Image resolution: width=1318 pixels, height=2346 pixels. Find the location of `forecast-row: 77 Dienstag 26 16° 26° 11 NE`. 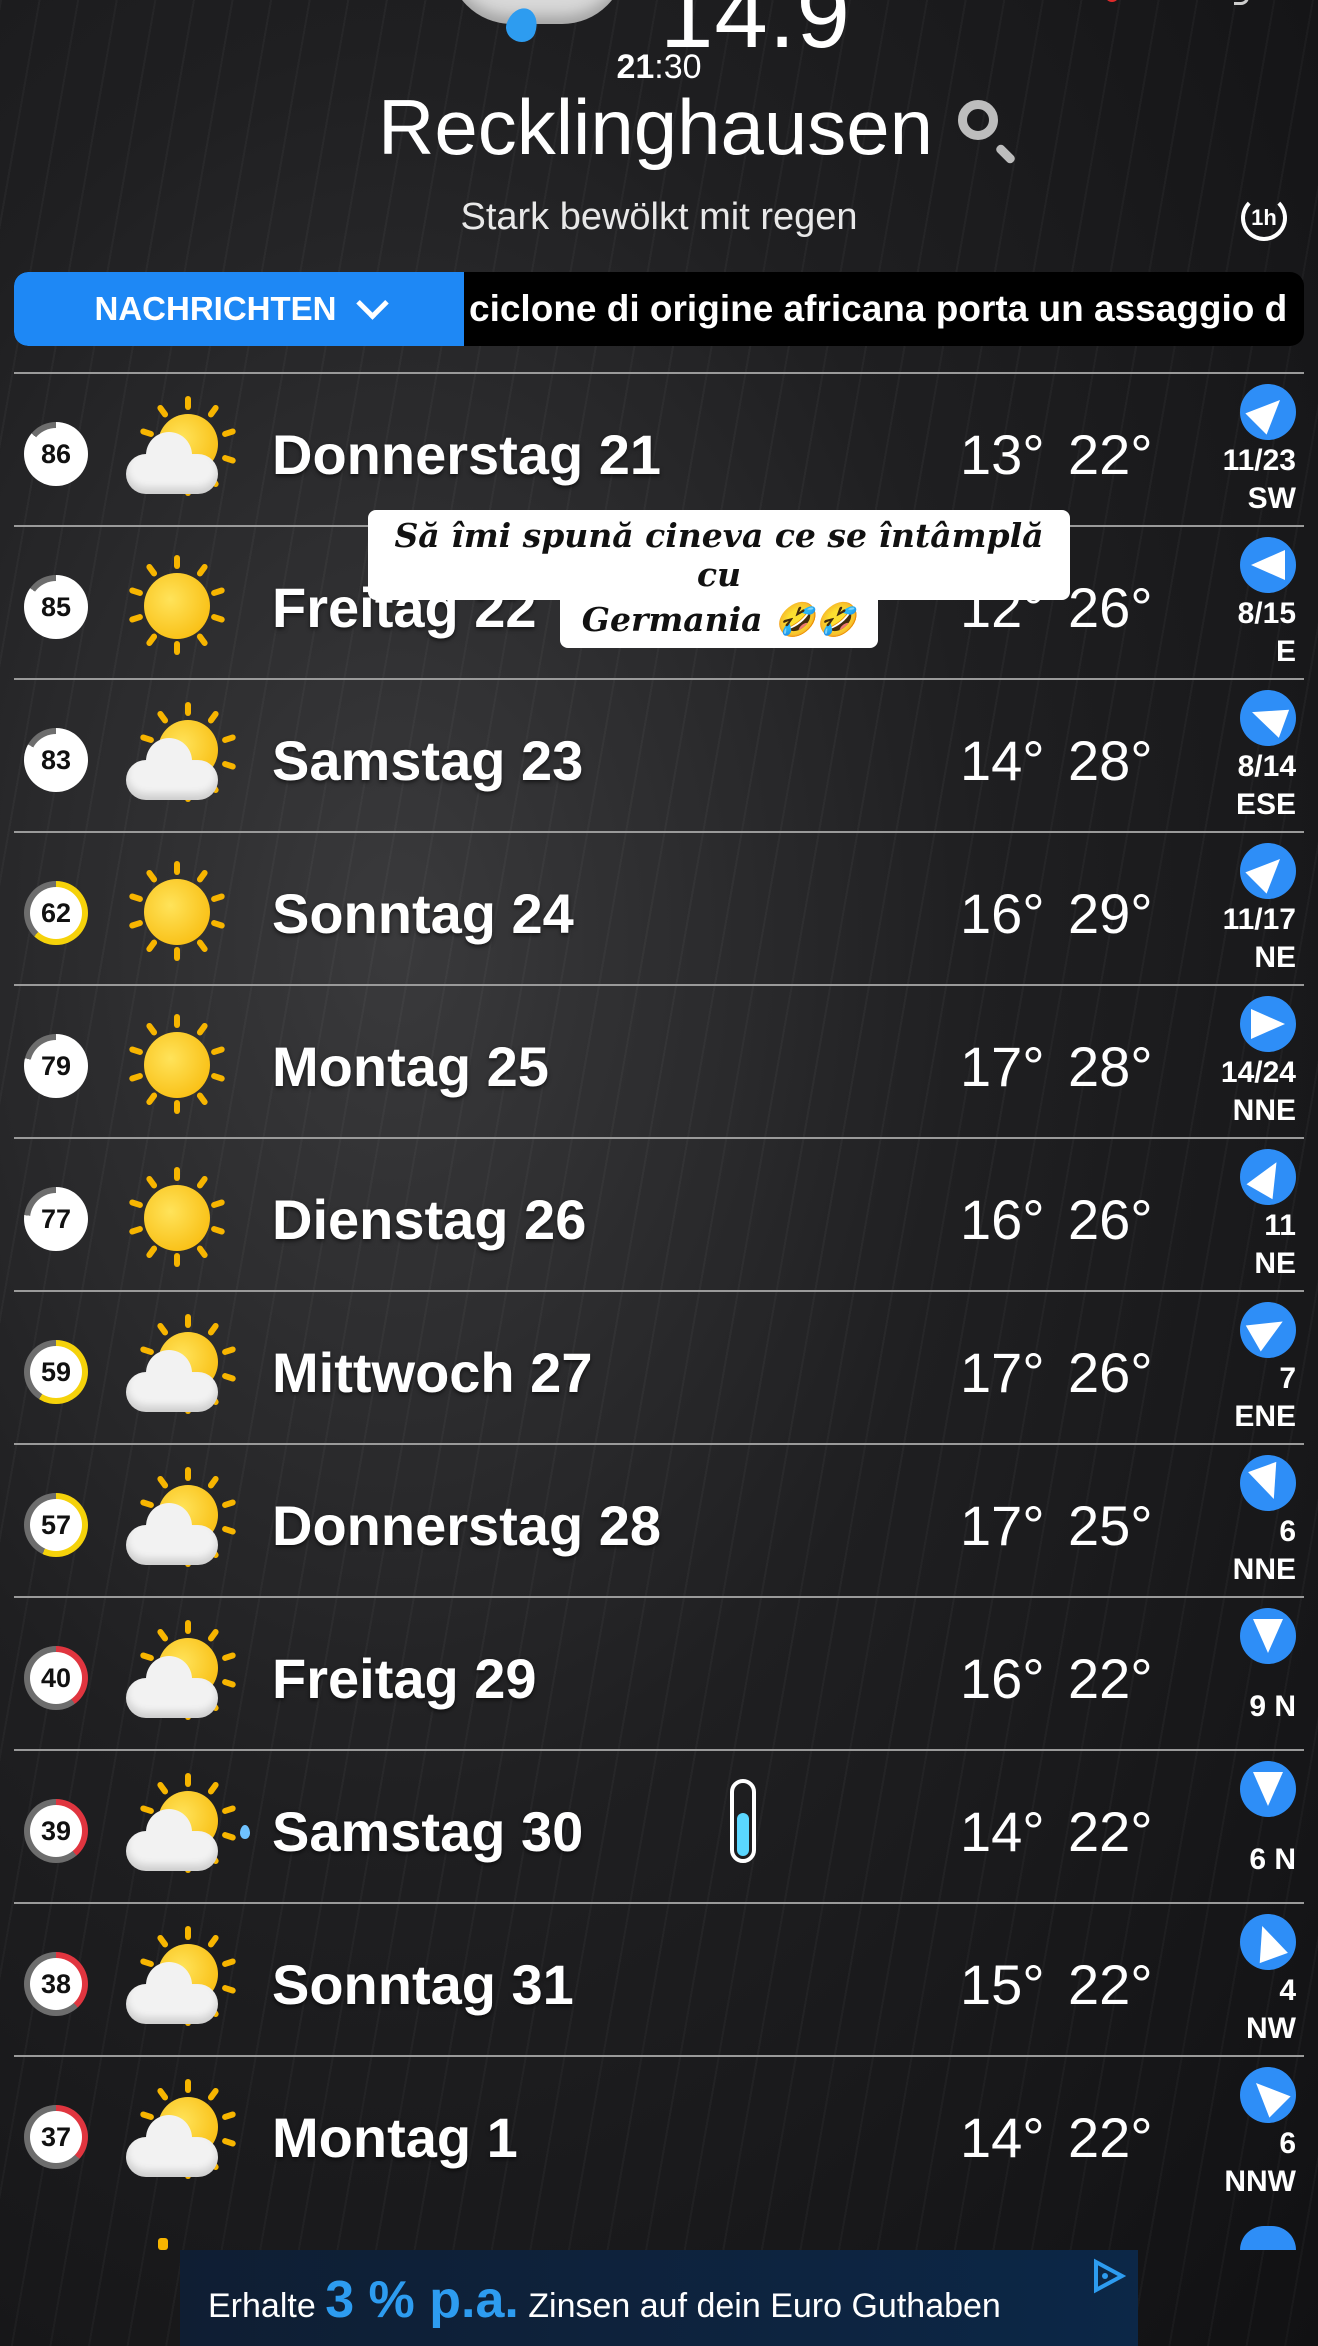

forecast-row: 77 Dienstag 26 16° 26° 11 NE is located at coordinates (659, 1213).